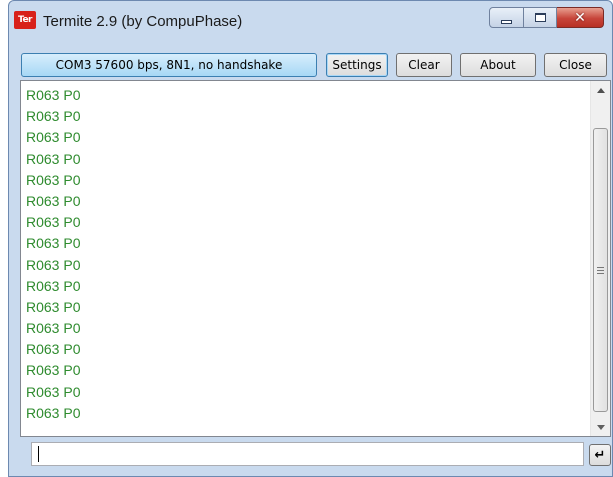 Image resolution: width=613 pixels, height=477 pixels. I want to click on send-button: ↵, so click(600, 455).